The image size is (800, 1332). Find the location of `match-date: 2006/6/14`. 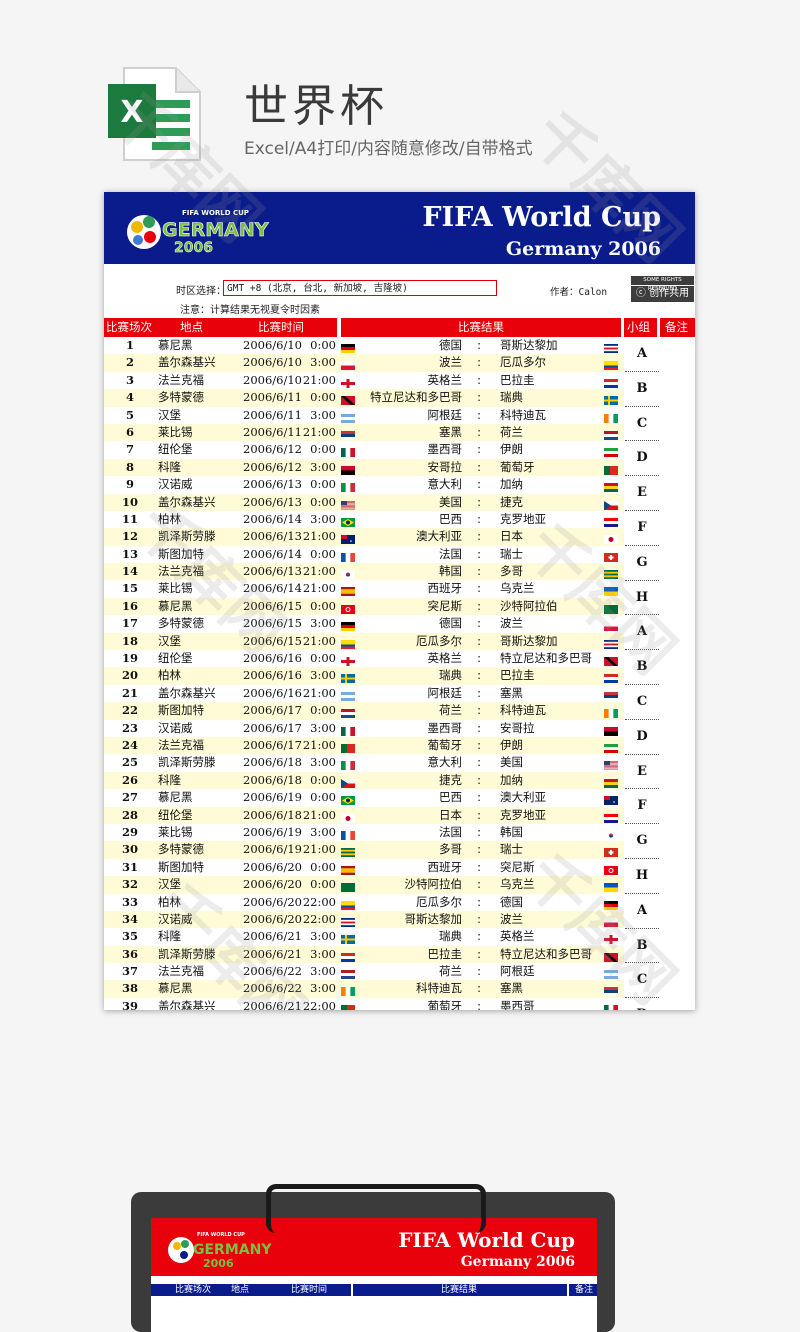

match-date: 2006/6/14 is located at coordinates (272, 518).